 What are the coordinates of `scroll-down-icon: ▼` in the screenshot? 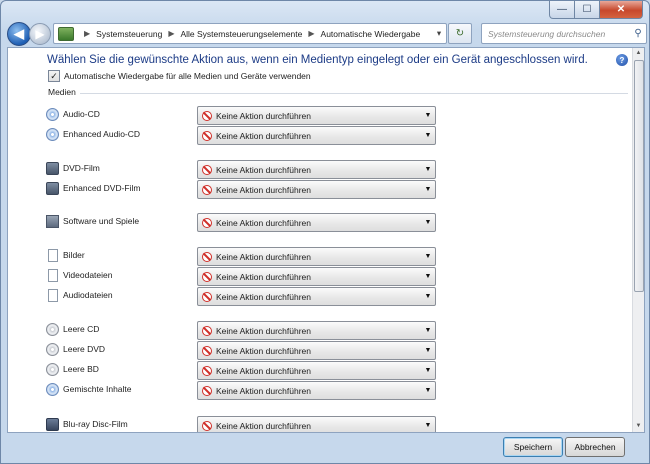 It's located at (638, 426).